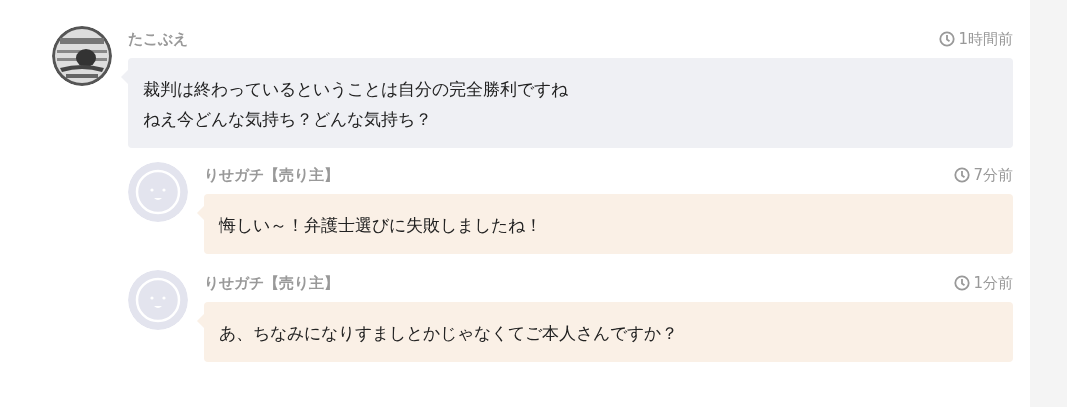 This screenshot has height=407, width=1067. What do you see at coordinates (993, 283) in the screenshot?
I see `timestamp: 1分前` at bounding box center [993, 283].